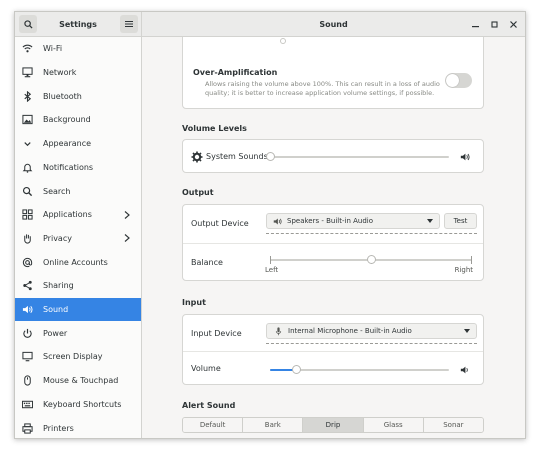 This screenshot has height=455, width=540. I want to click on minimize-button, so click(475, 24).